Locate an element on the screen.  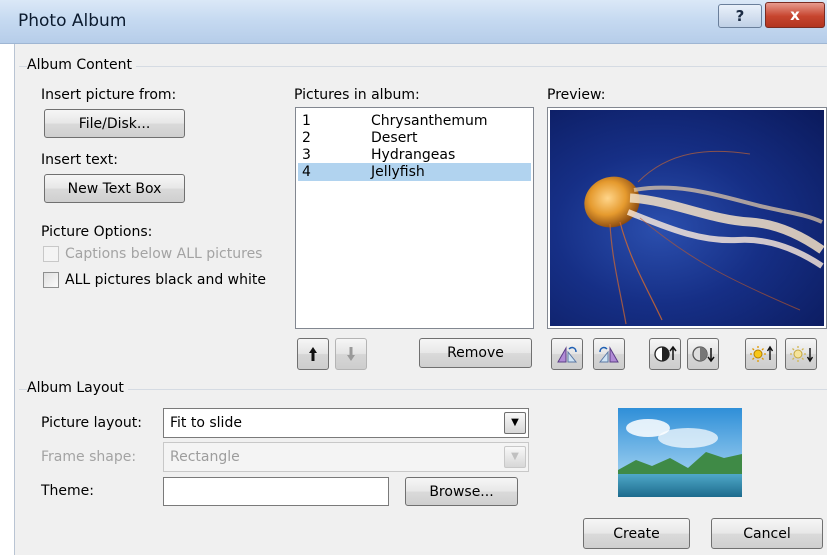
black-white-label: ALL pictures black and white is located at coordinates (165, 280).